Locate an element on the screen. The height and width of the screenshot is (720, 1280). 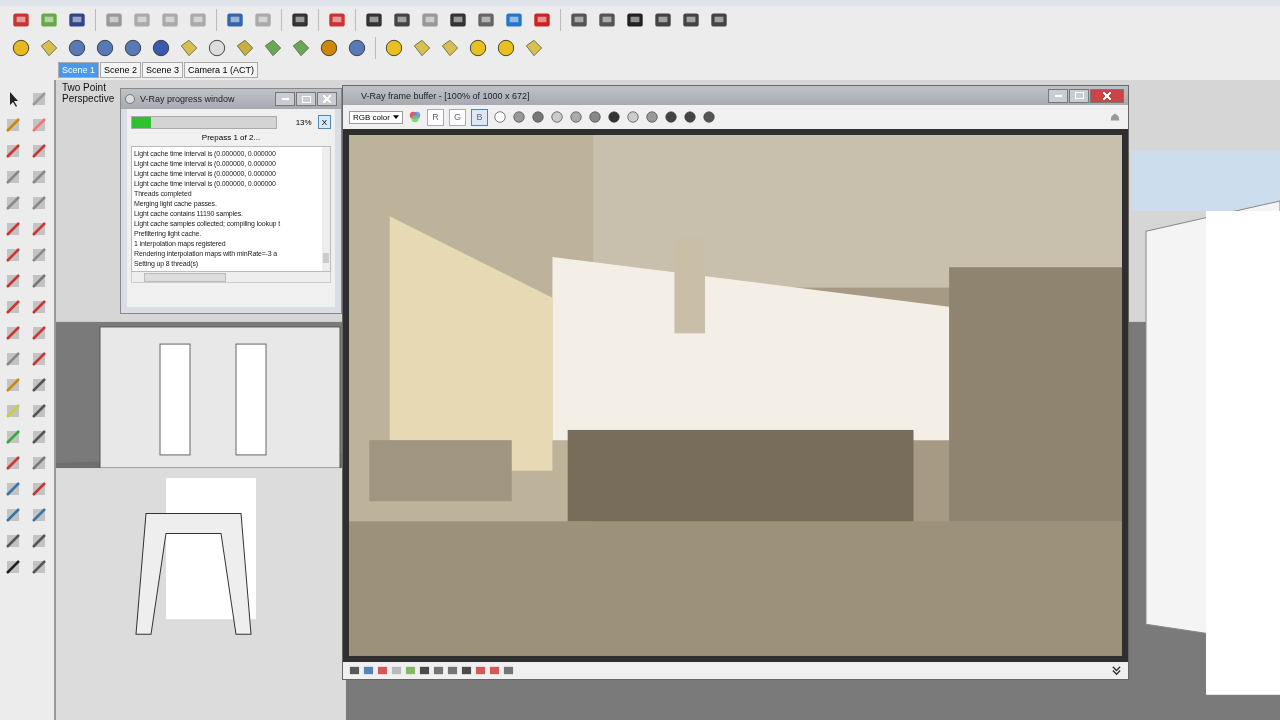
scene-tab: Camera 1 (ACT) is located at coordinates (221, 70).